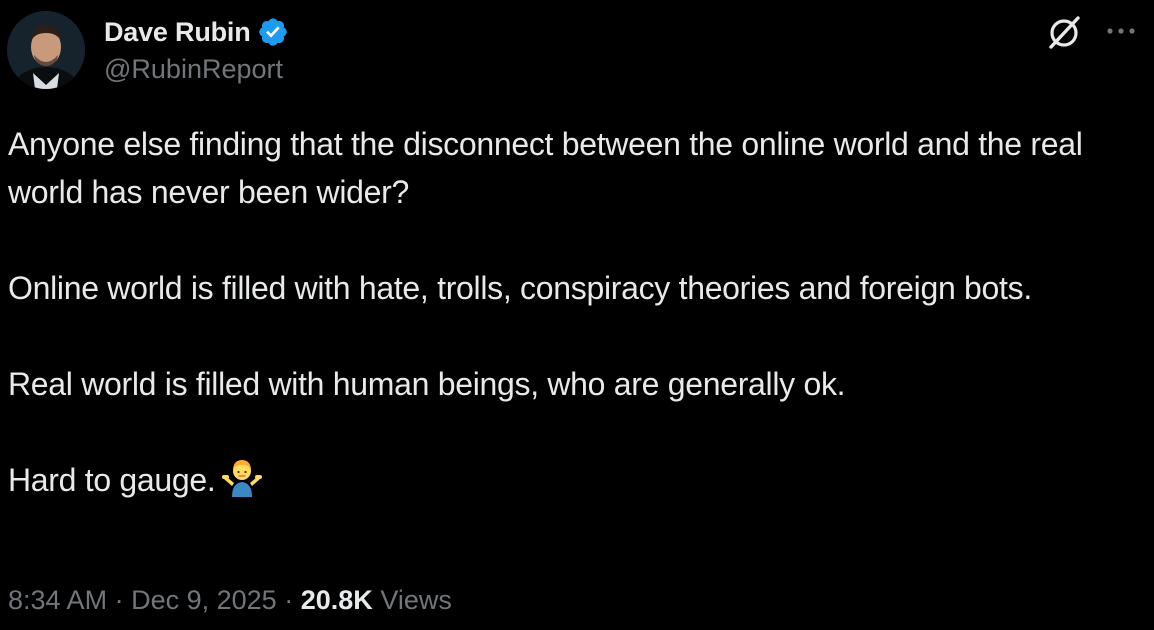 This screenshot has width=1154, height=630. I want to click on author-display-name: Dave Rubin, so click(177, 32).